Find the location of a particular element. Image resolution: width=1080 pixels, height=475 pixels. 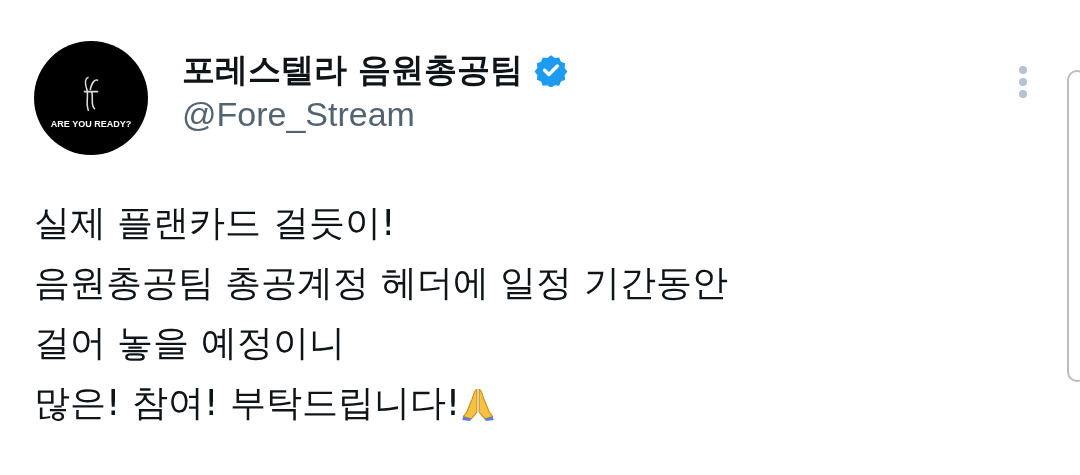

tweet-text: 많은! 참여! 부탁드립니다! is located at coordinates (247, 402).